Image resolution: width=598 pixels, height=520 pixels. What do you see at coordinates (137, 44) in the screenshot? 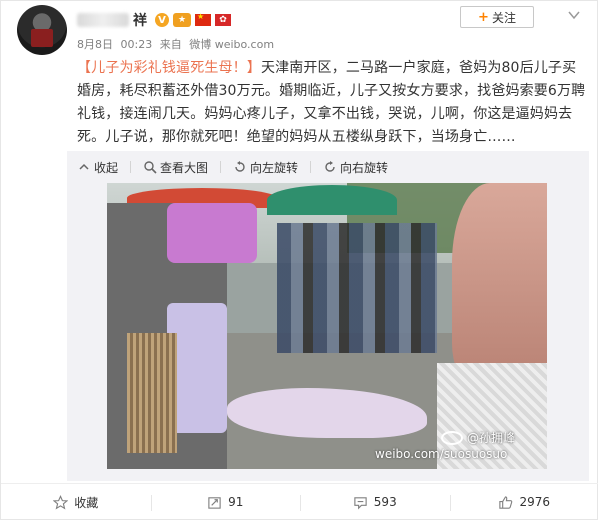
I see `post-time: 00:23` at bounding box center [137, 44].